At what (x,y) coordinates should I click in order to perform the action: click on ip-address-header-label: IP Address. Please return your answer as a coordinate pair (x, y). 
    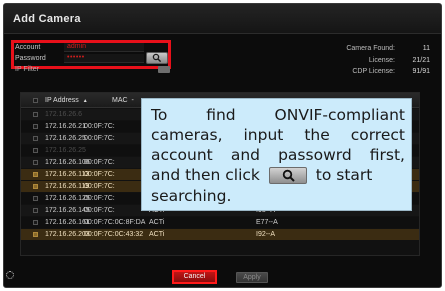
    Looking at the image, I should click on (62, 100).